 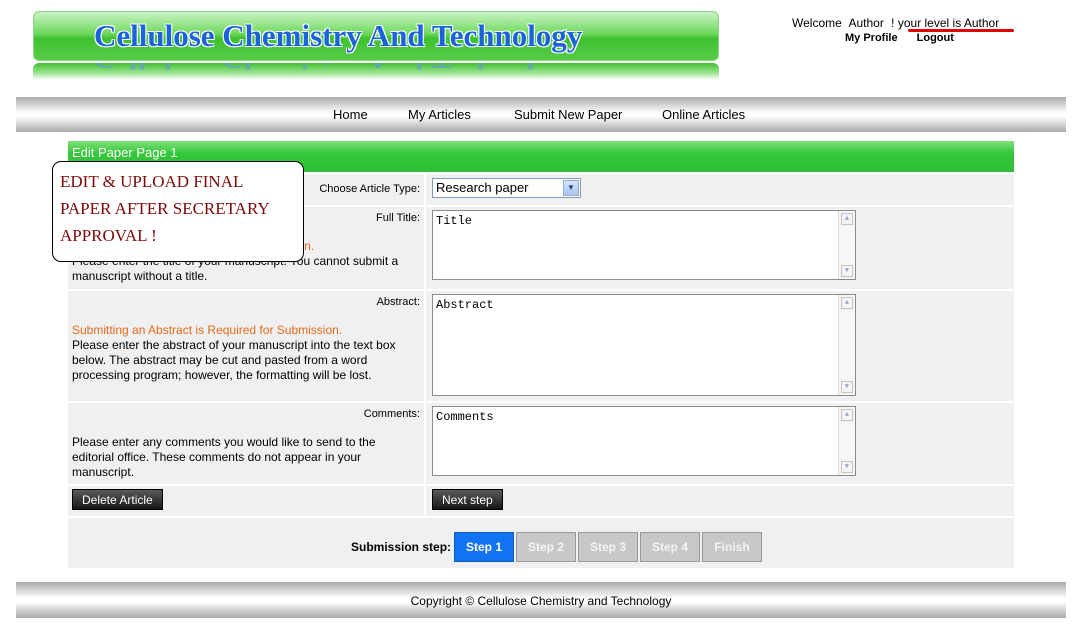 What do you see at coordinates (439, 114) in the screenshot?
I see `nav-my-articles: My Articles` at bounding box center [439, 114].